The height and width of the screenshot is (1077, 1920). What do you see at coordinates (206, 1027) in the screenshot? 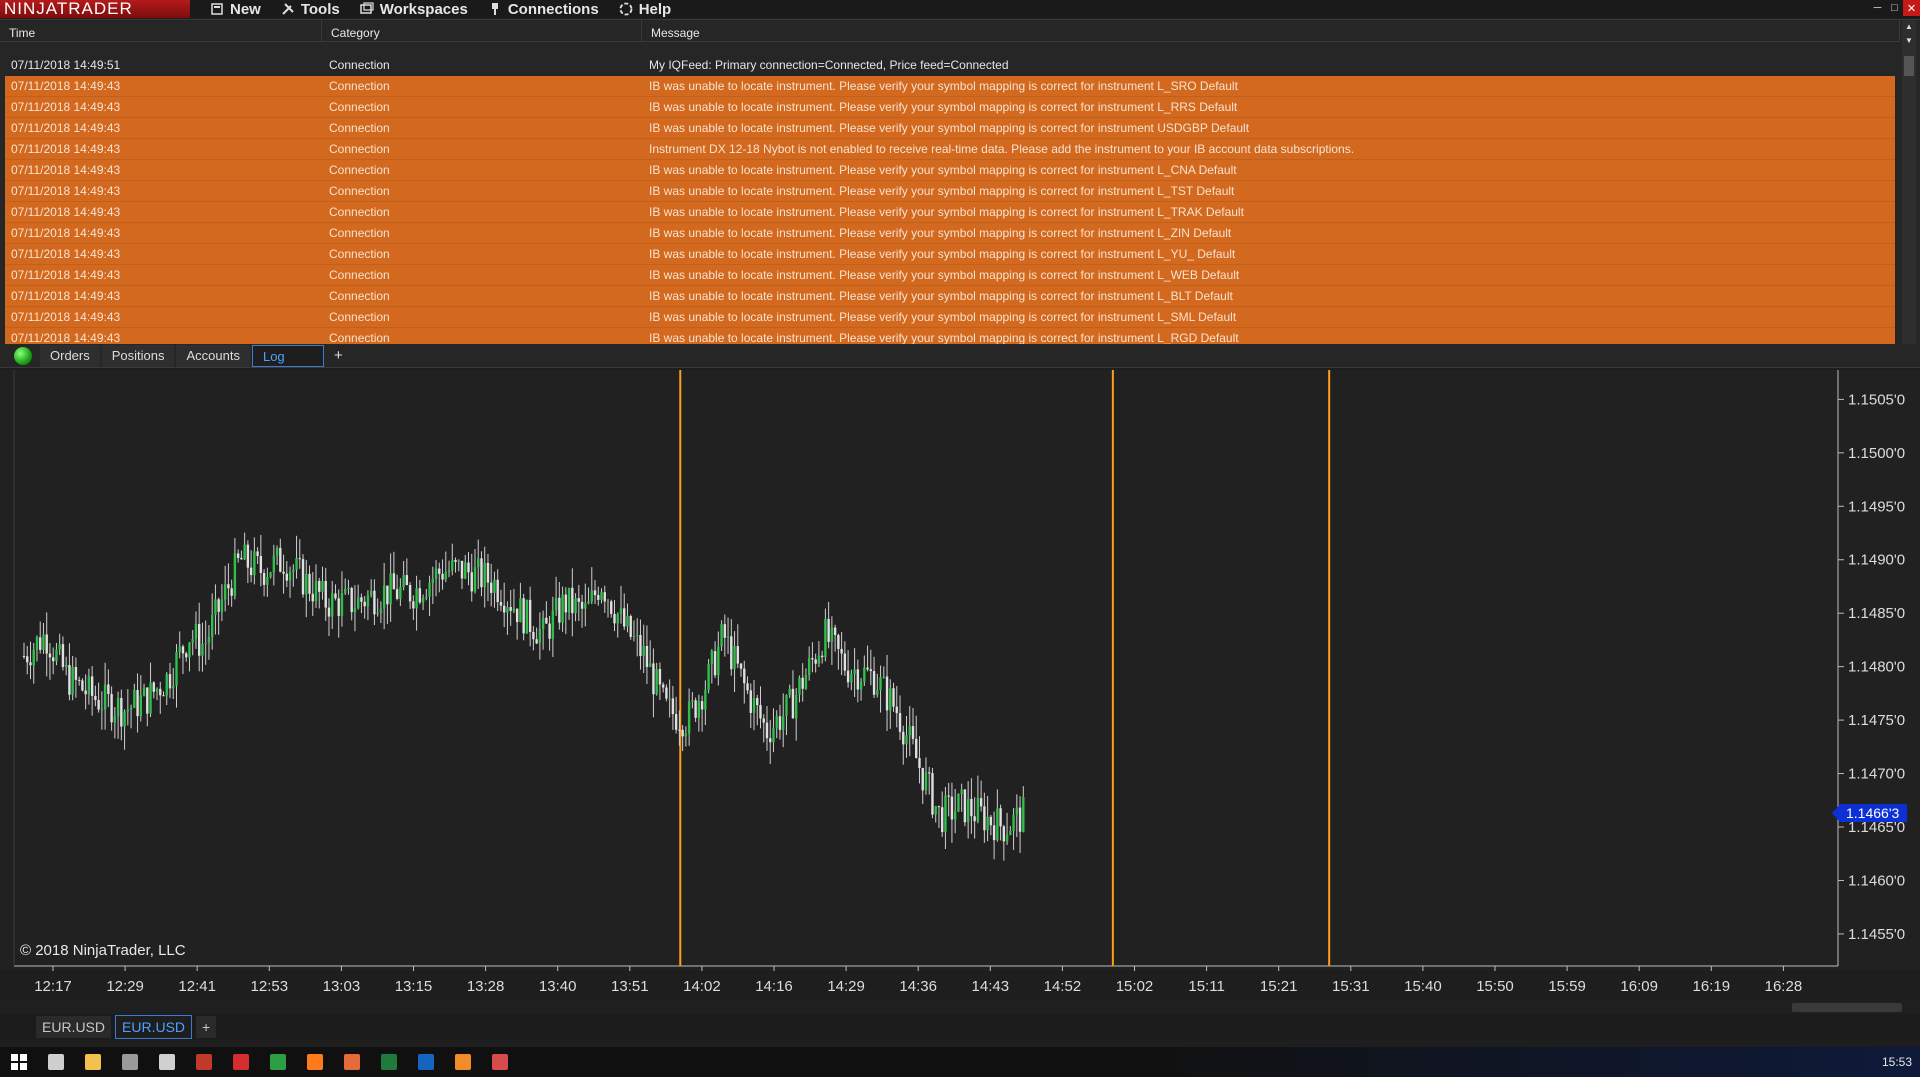
I see `add-chart-tab-button: +` at bounding box center [206, 1027].